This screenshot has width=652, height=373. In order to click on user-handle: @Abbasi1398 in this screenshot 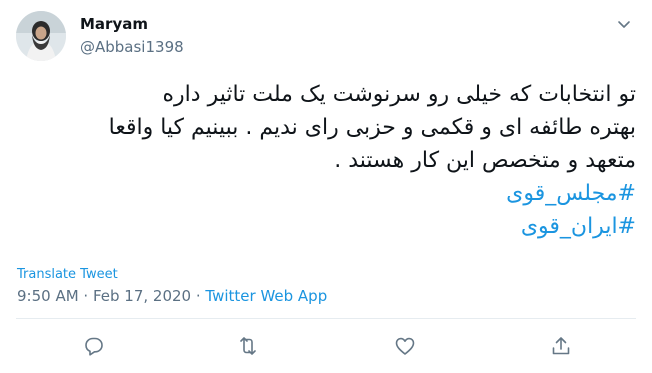, I will do `click(132, 47)`.